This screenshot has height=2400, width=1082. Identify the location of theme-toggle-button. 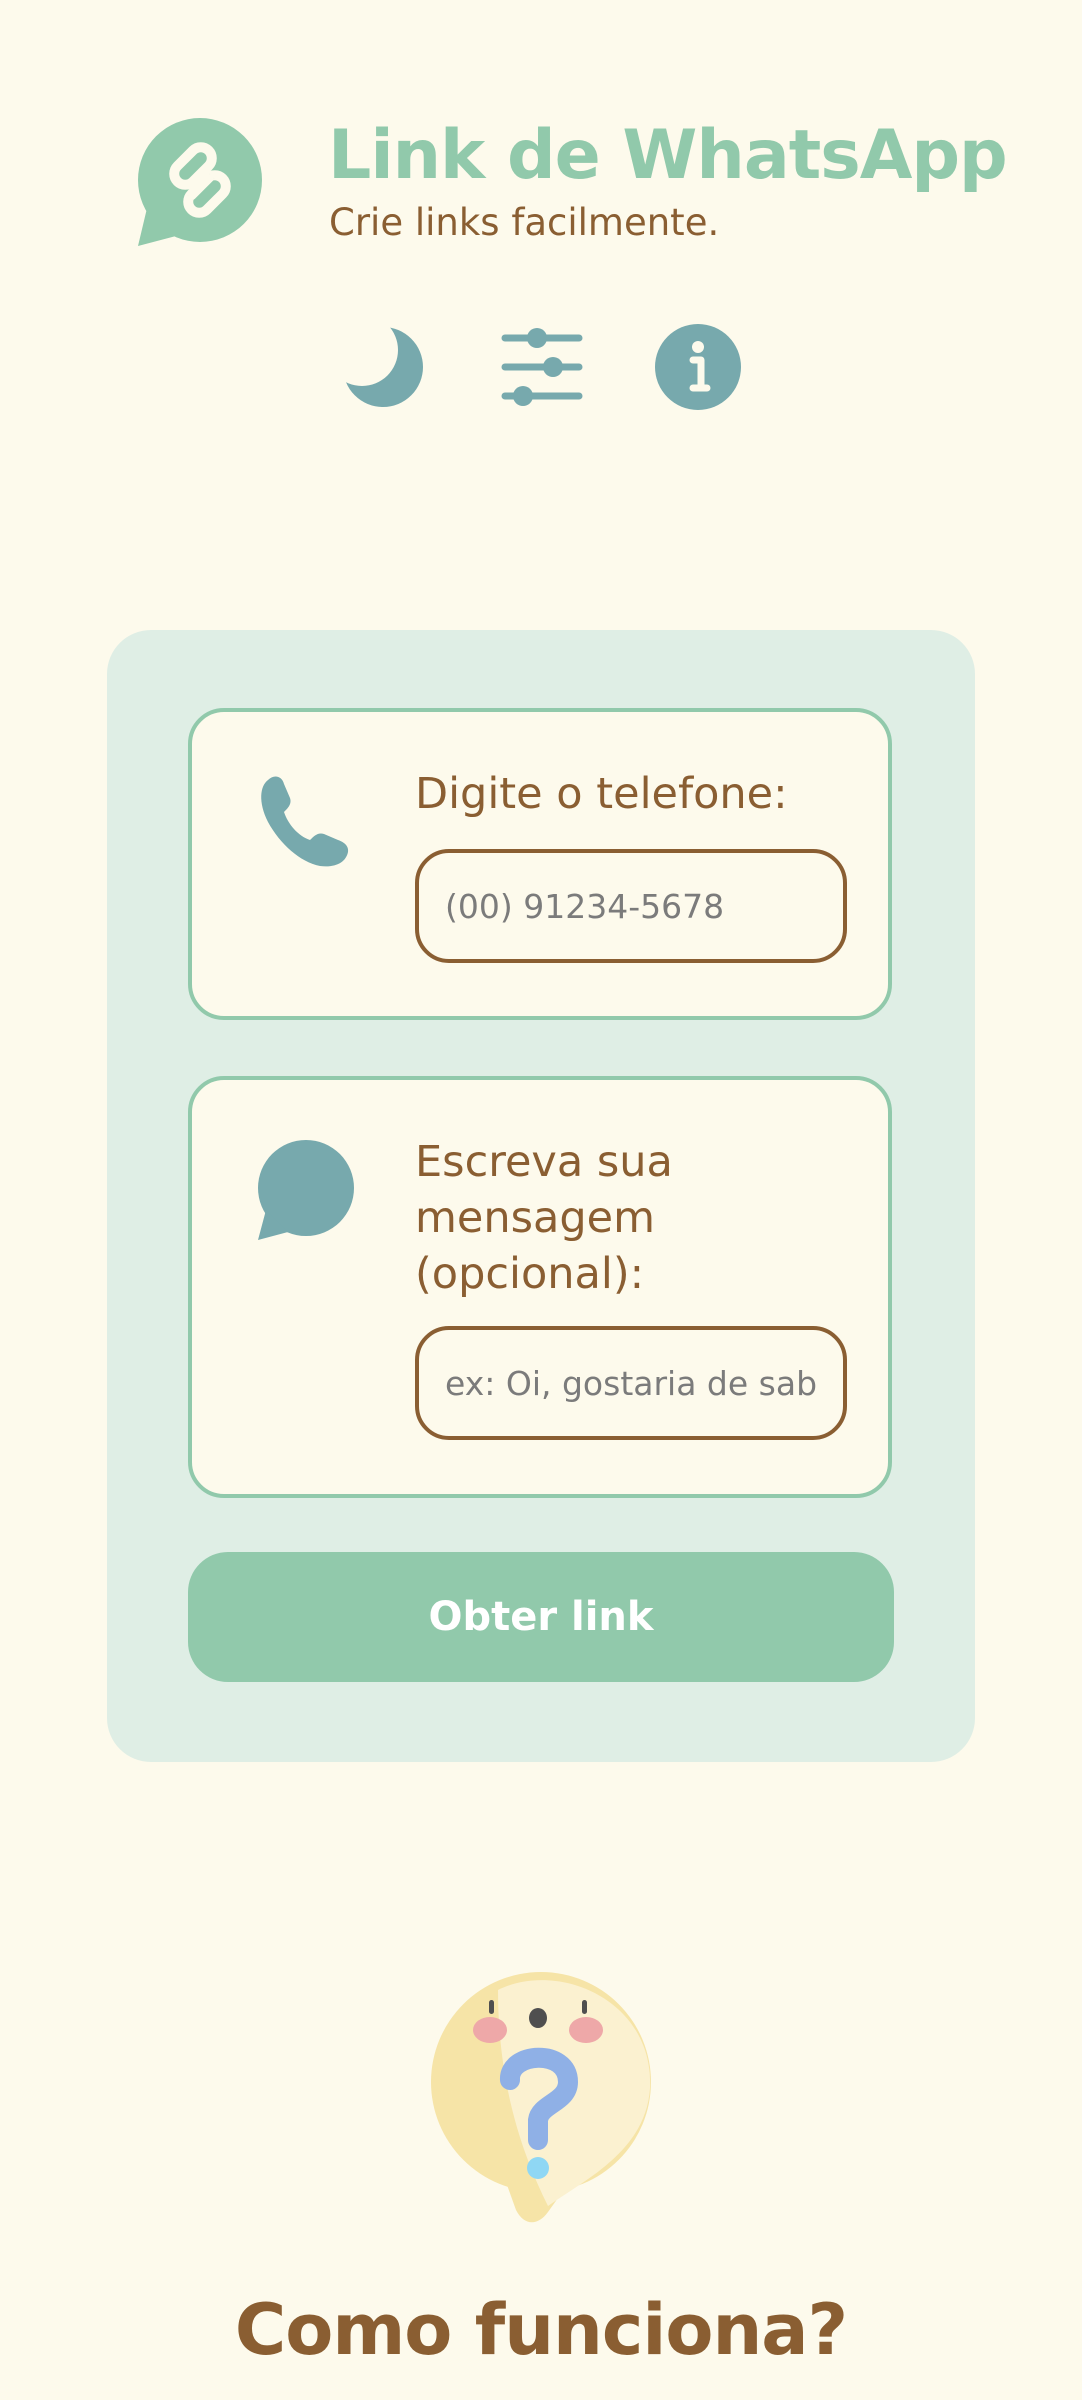
(383, 367).